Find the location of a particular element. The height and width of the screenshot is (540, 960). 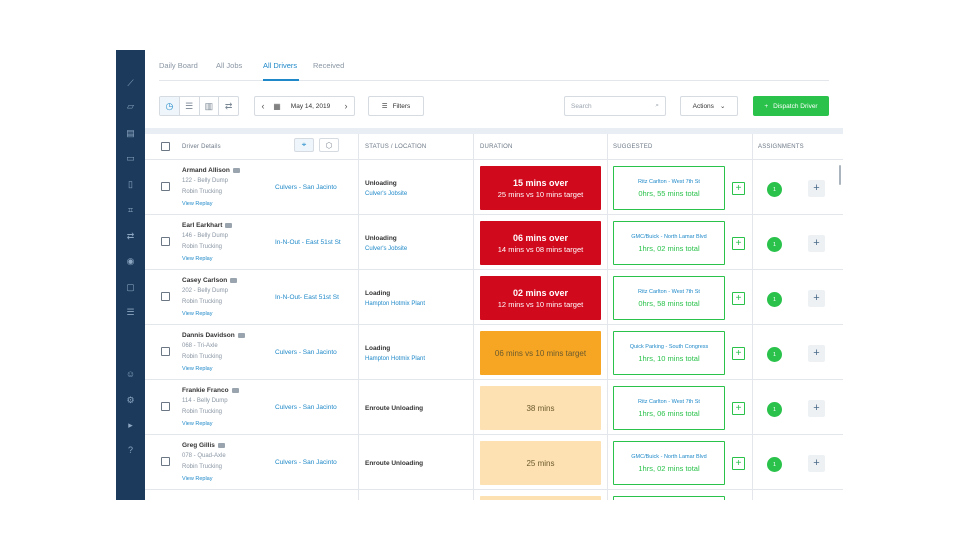

play-icon: ▸ is located at coordinates (130, 425).